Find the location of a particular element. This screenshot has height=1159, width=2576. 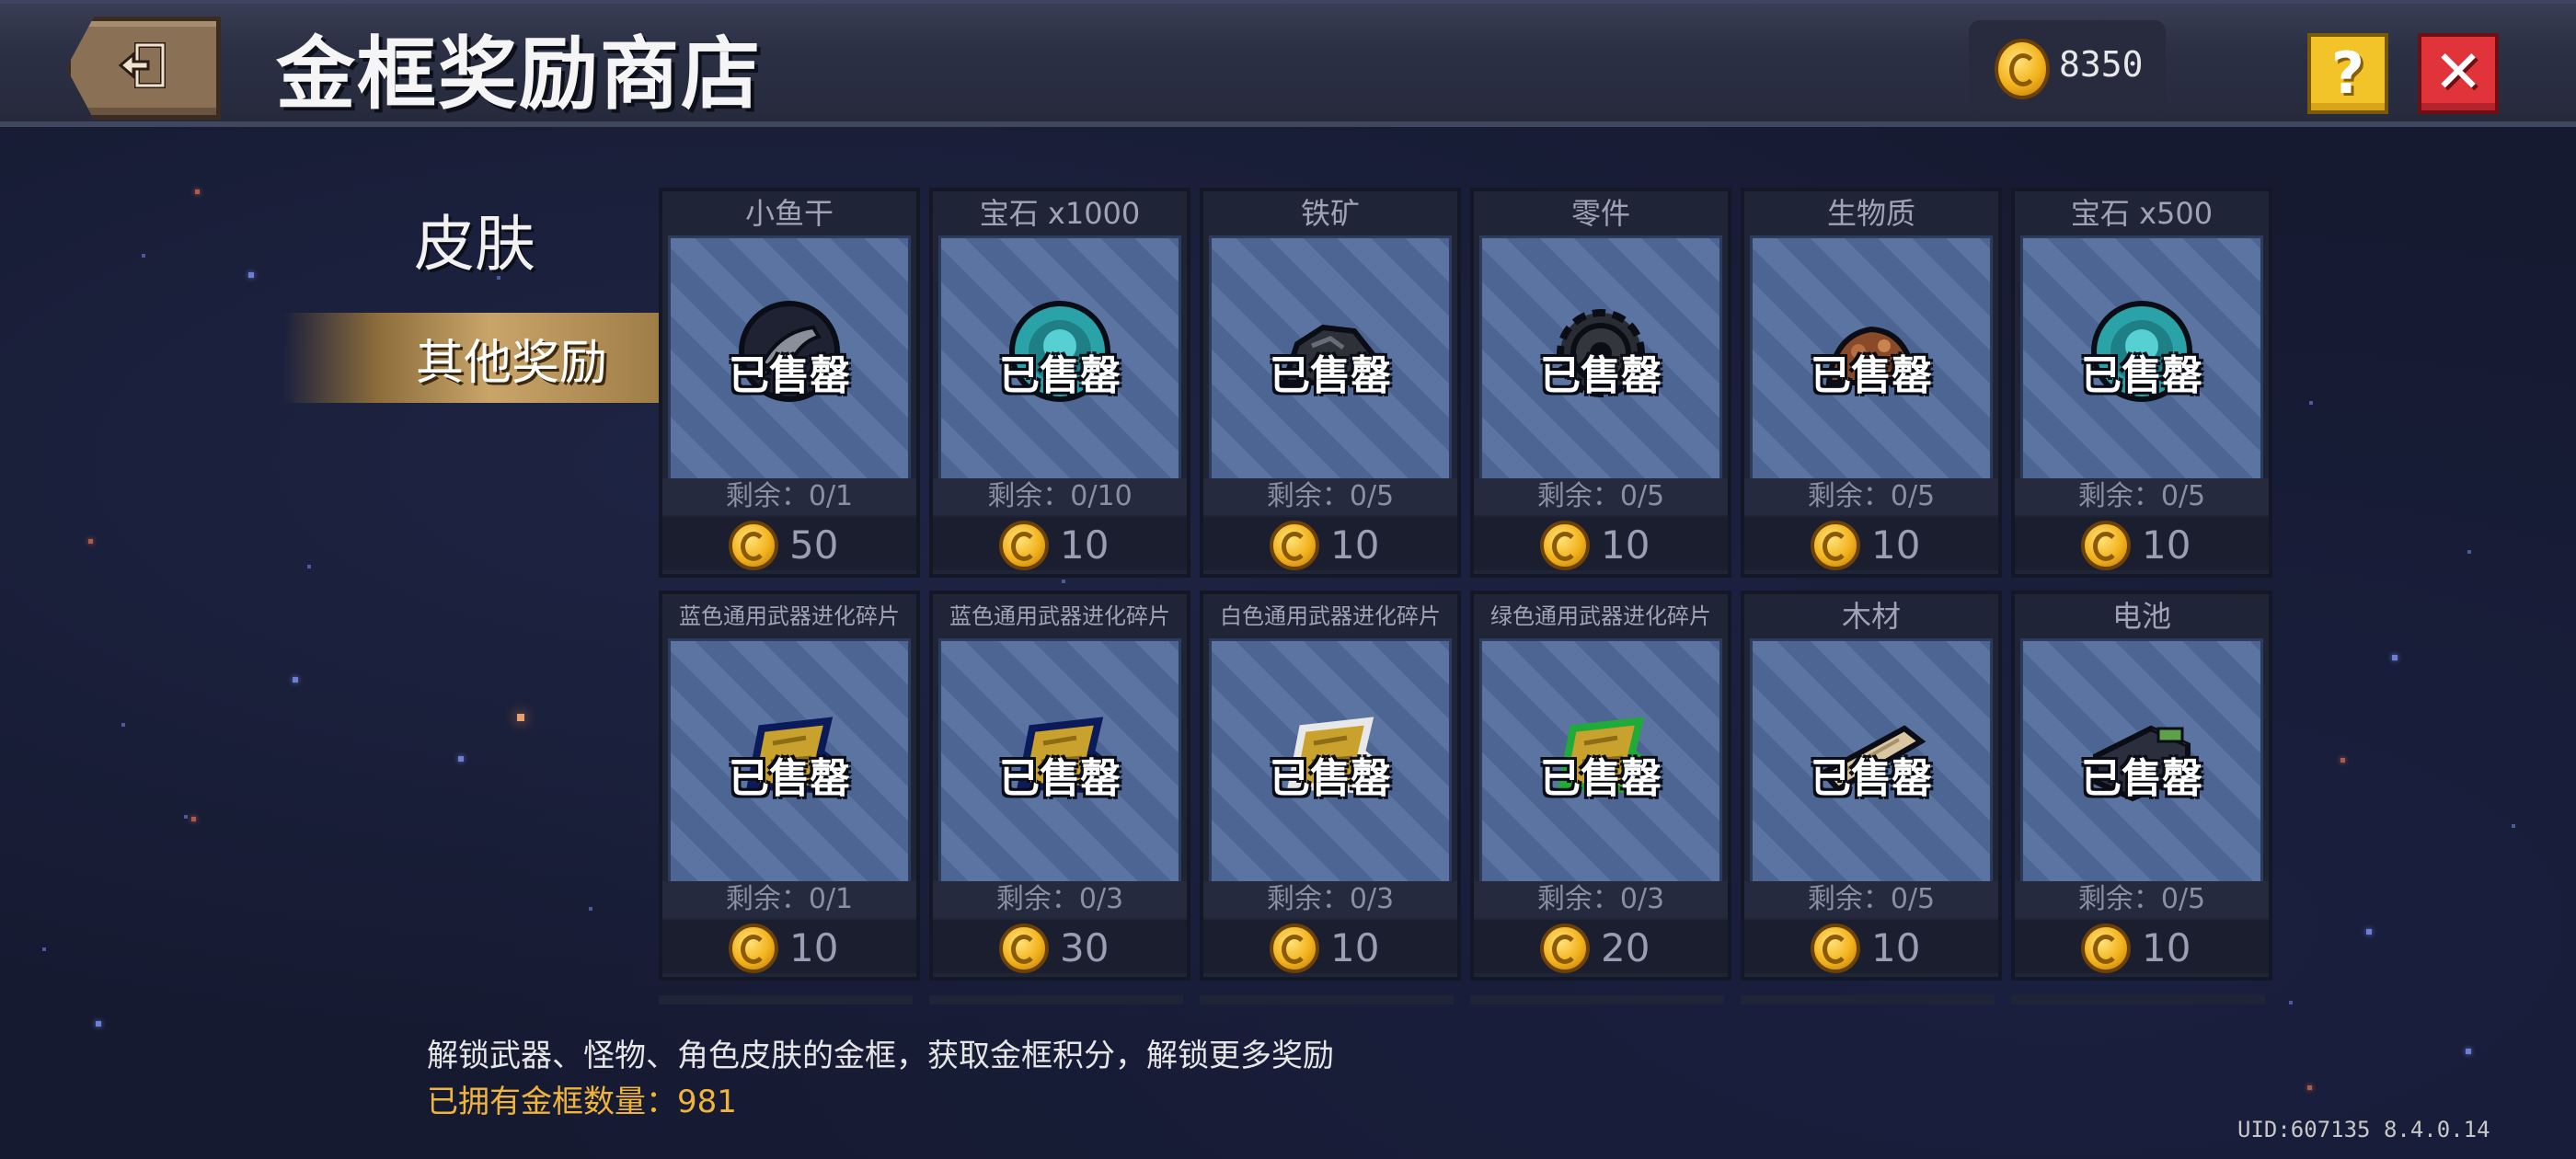

reward-card: 生物质 已售罄 剩余：0/5 10 is located at coordinates (1871, 383).